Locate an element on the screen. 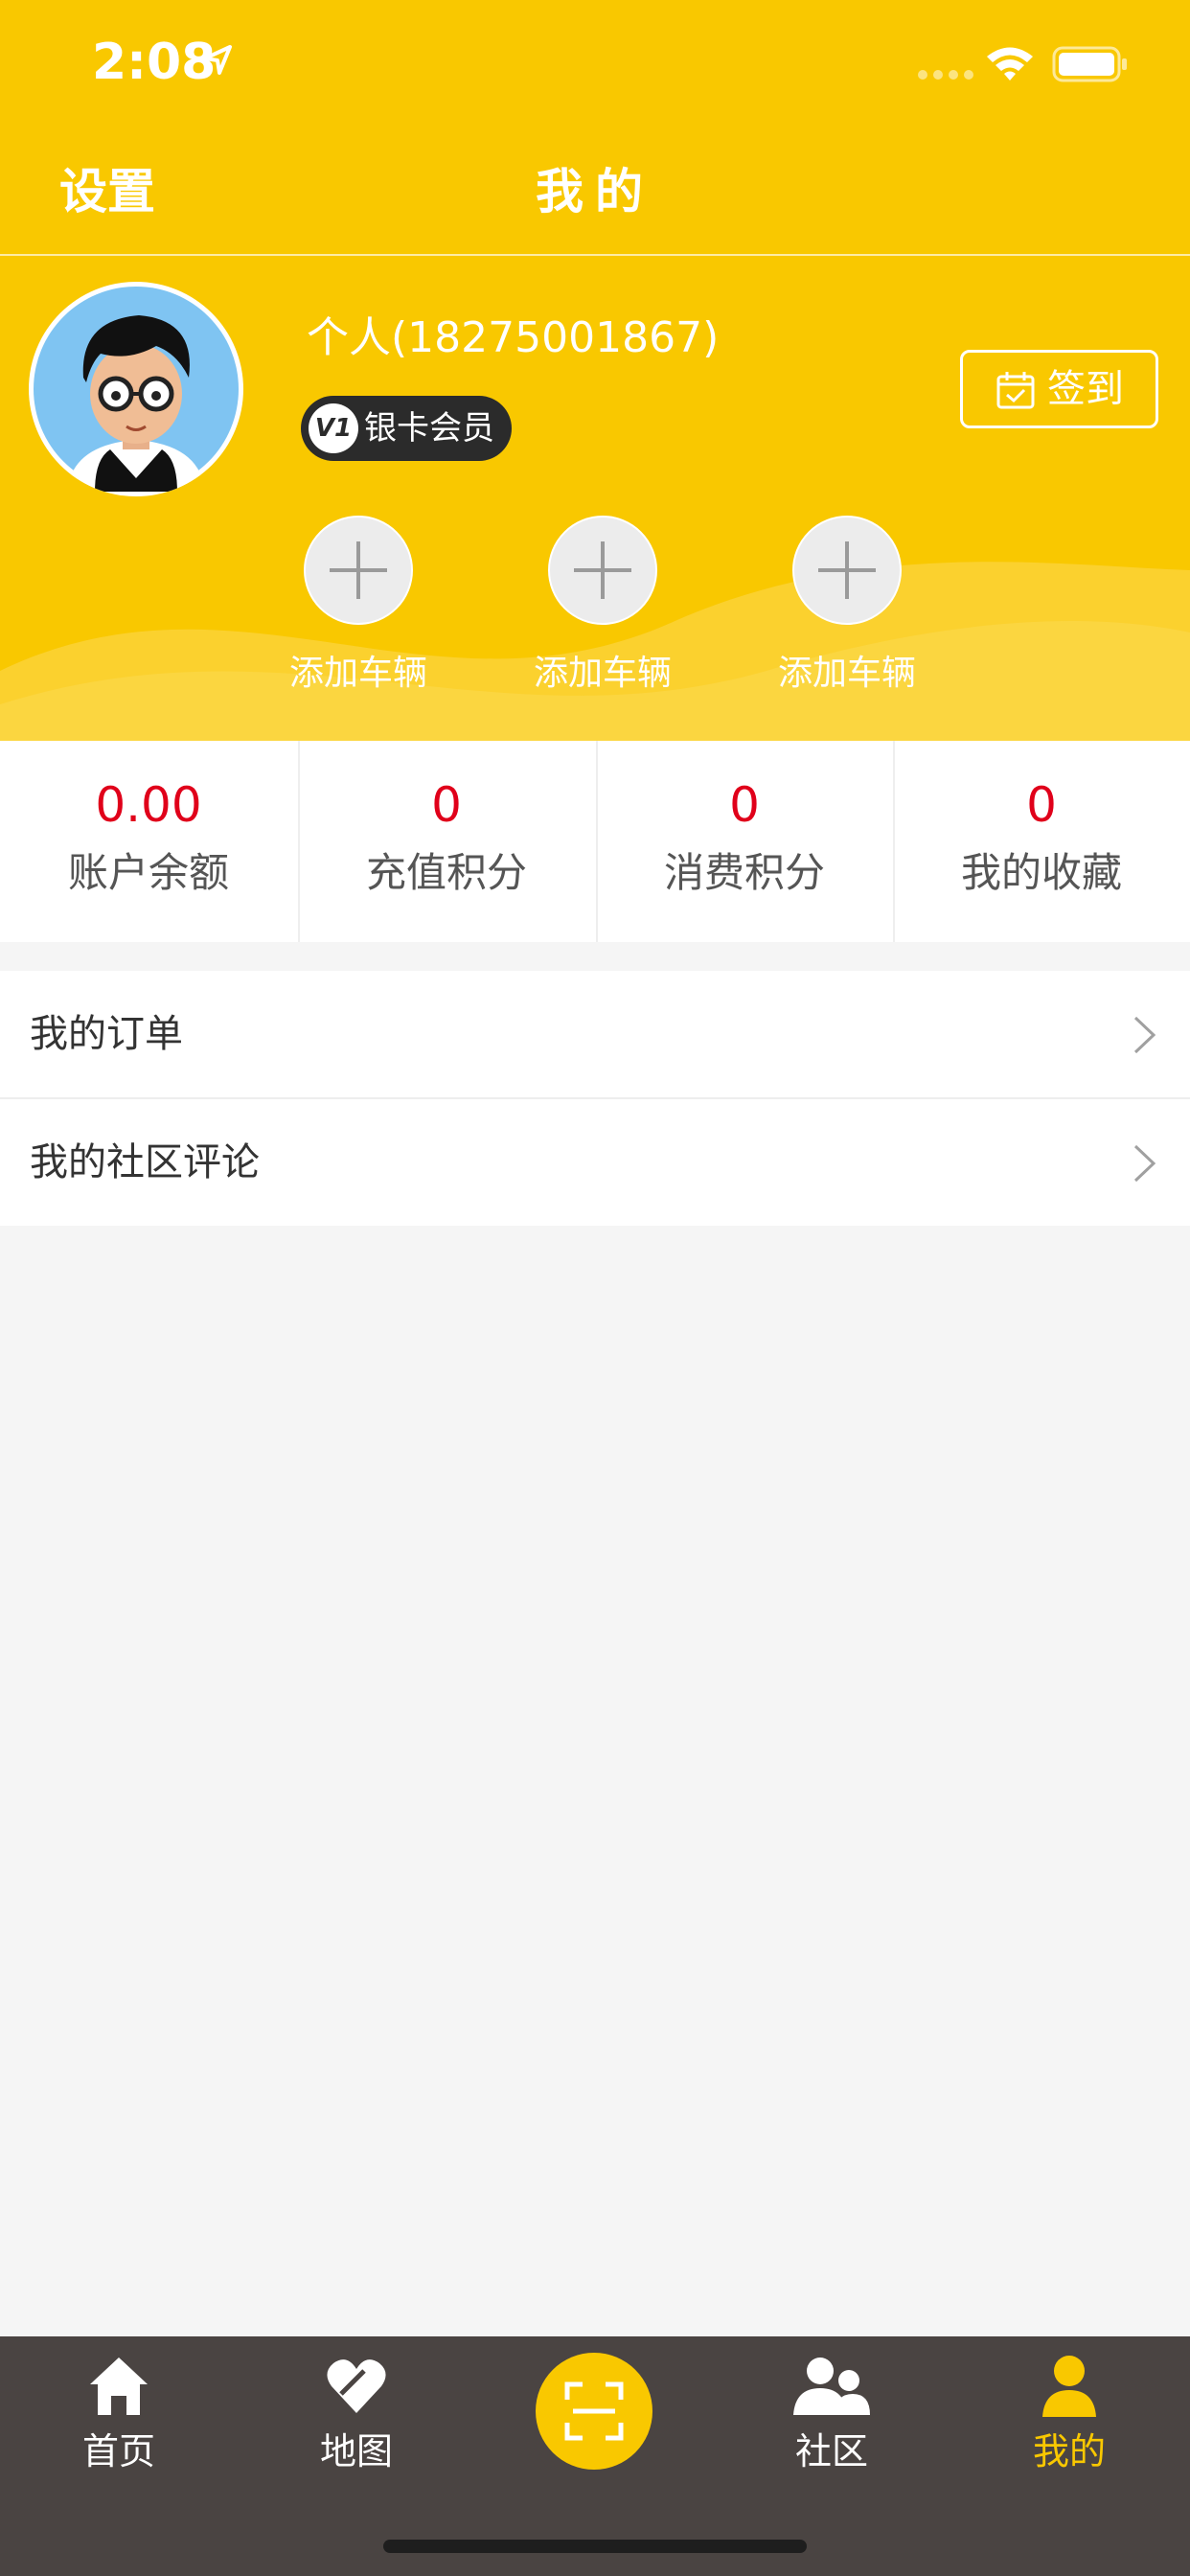 The width and height of the screenshot is (1190, 2576). wifi-icon is located at coordinates (1010, 63).